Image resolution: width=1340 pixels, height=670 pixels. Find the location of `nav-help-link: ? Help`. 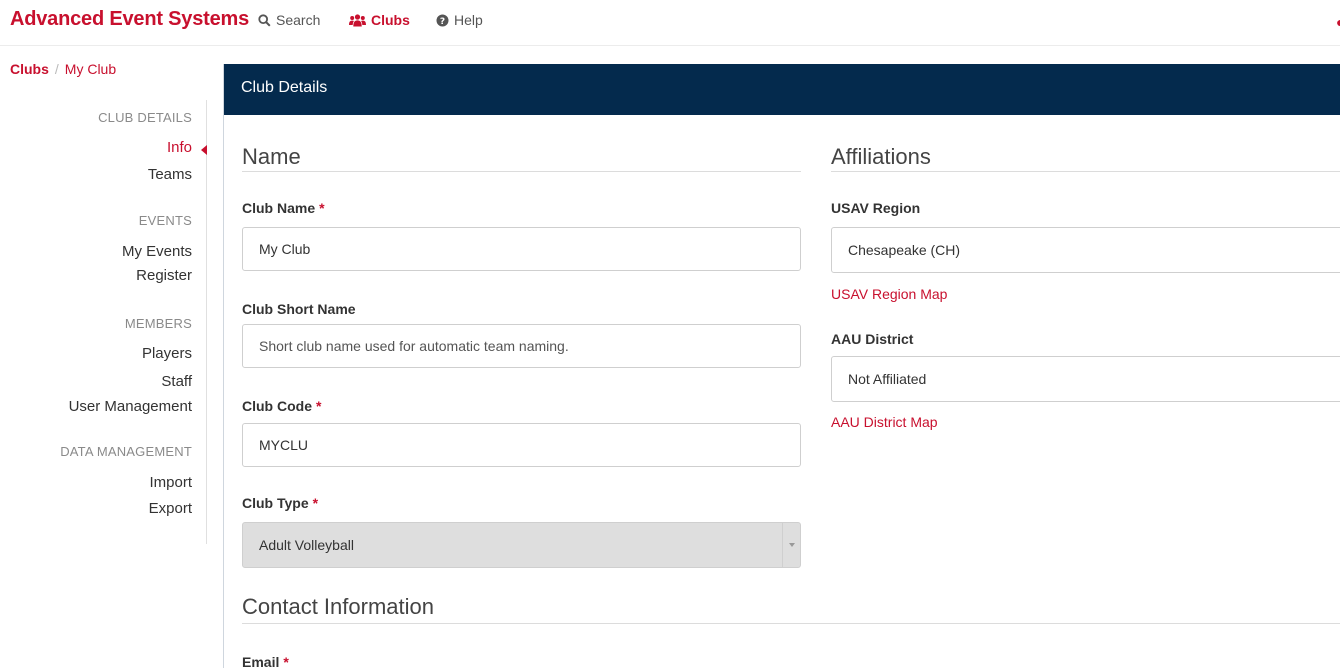

nav-help-link: ? Help is located at coordinates (459, 20).